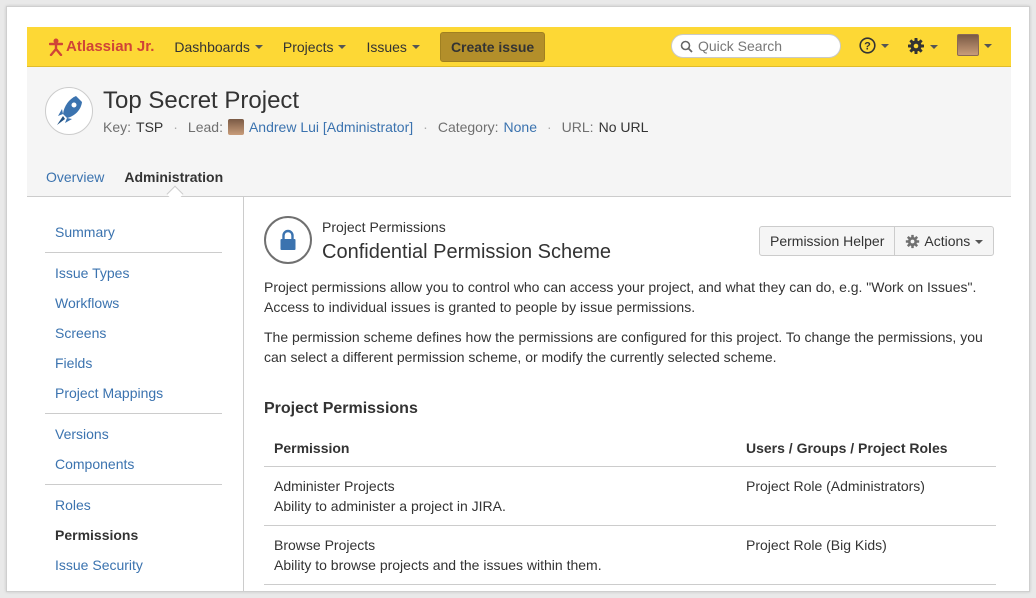 This screenshot has height=598, width=1036. I want to click on sidebar-item-workflows: Workflows, so click(87, 303).